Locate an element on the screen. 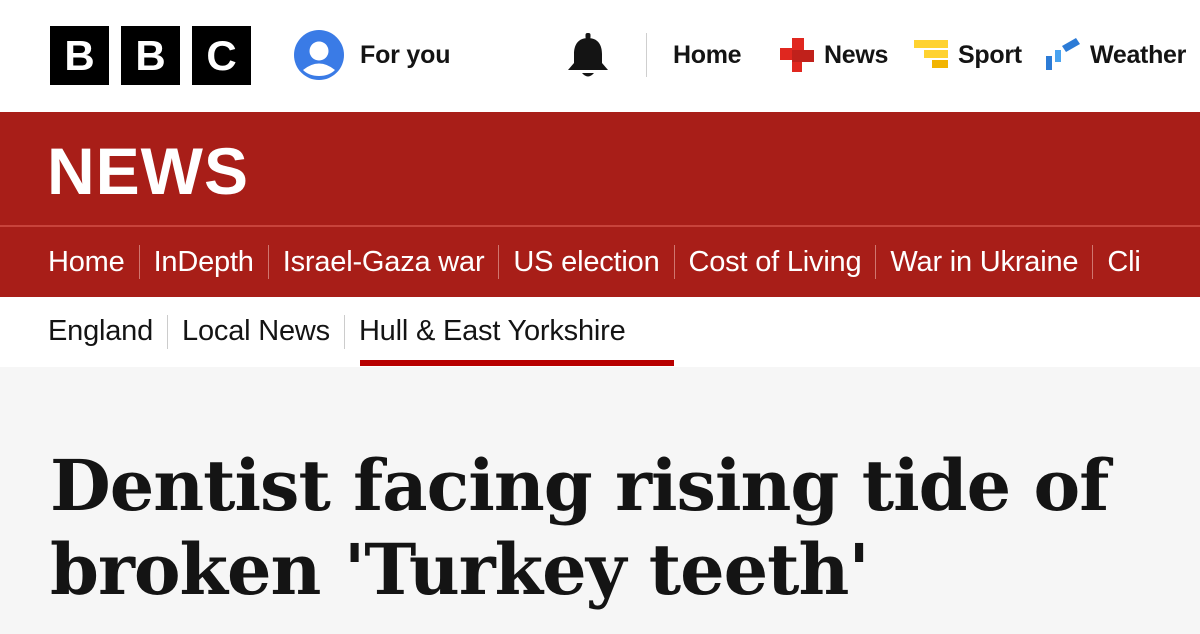 The width and height of the screenshot is (1200, 634). secondary-nav: England Local News Hull & East Yorkshire is located at coordinates (600, 332).